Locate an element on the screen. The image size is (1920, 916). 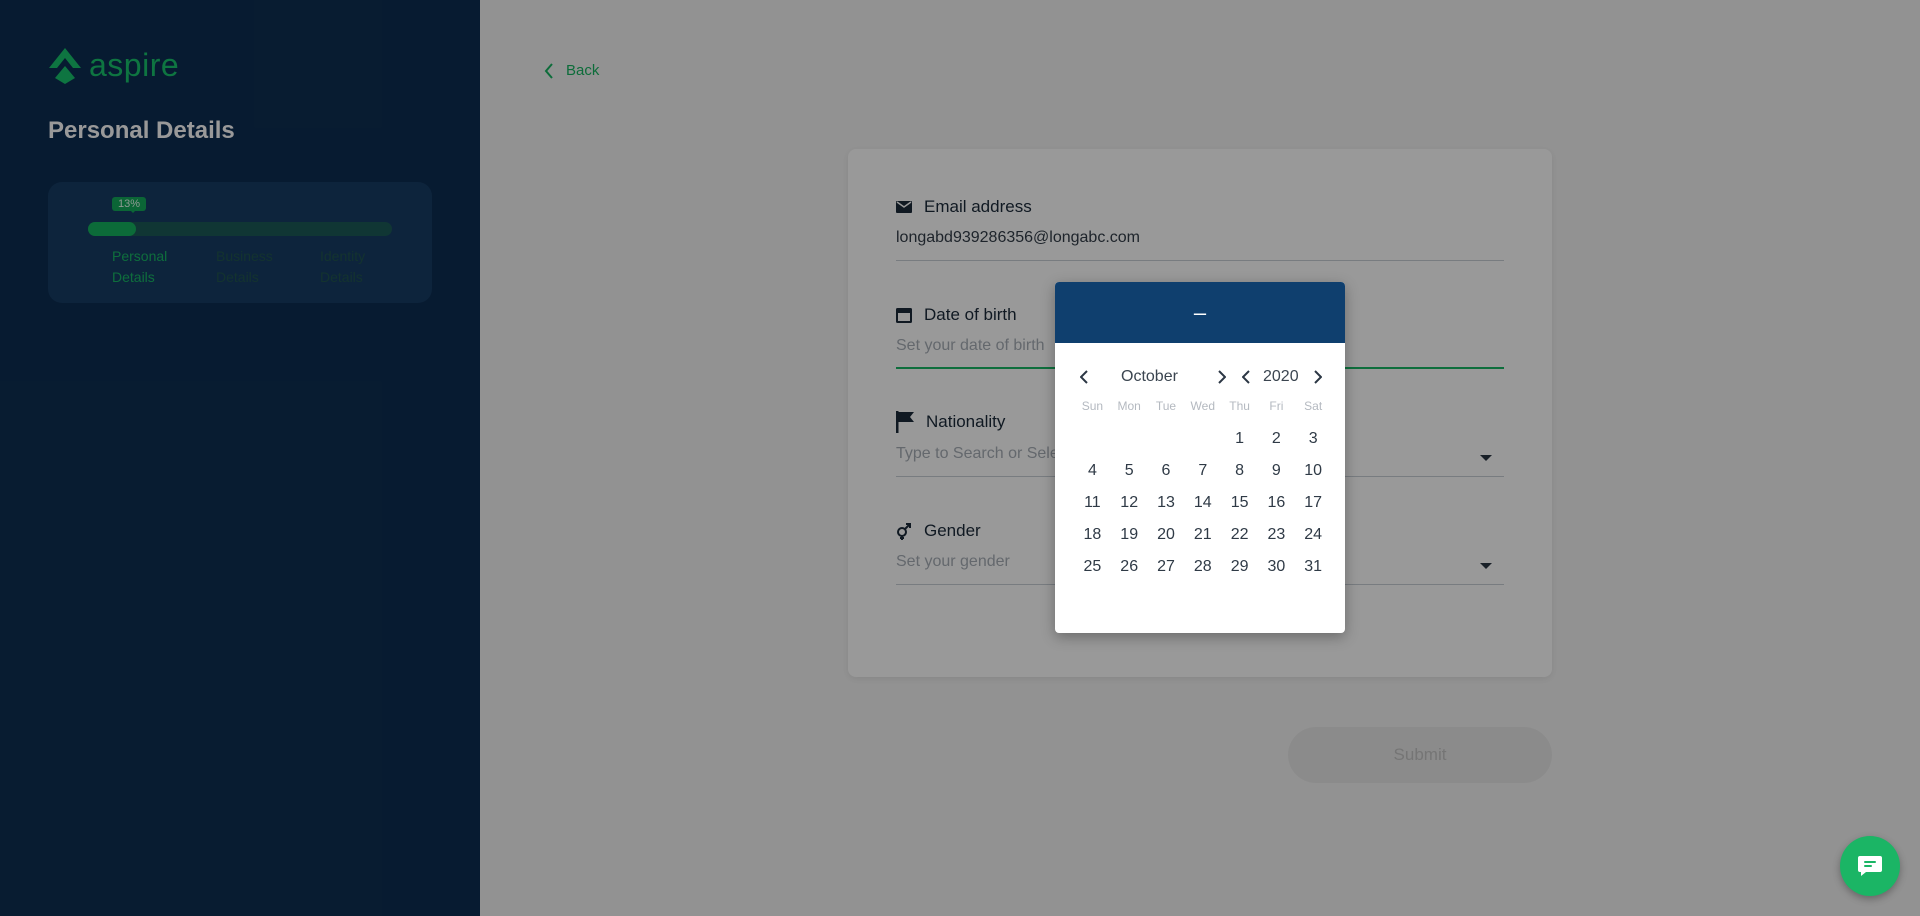
weekday-label: Sun is located at coordinates (1092, 406).